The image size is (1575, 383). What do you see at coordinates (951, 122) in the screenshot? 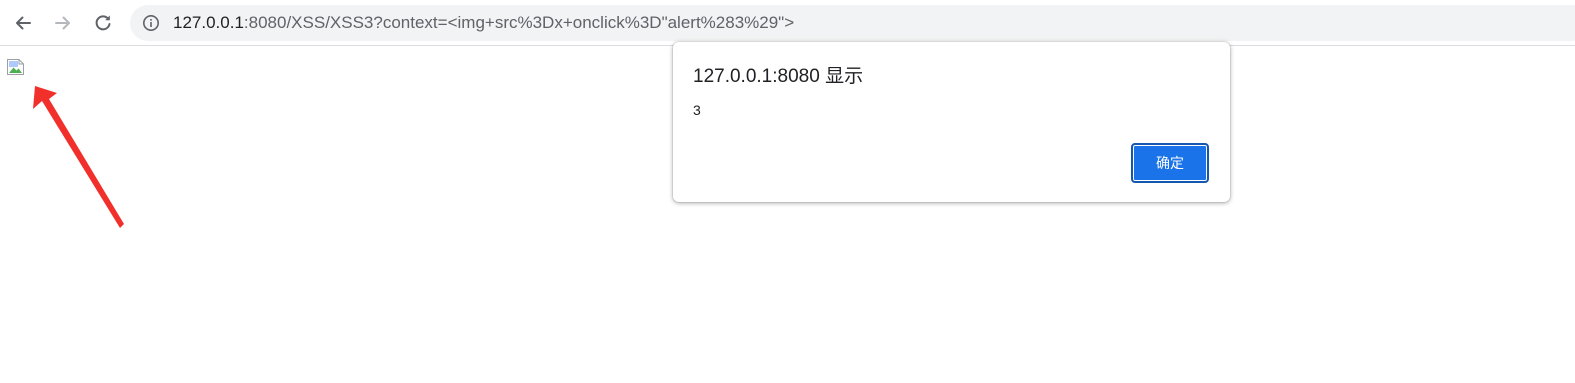
I see `alert-dialog: 127.0.0.1:8080 显示 3 确定` at bounding box center [951, 122].